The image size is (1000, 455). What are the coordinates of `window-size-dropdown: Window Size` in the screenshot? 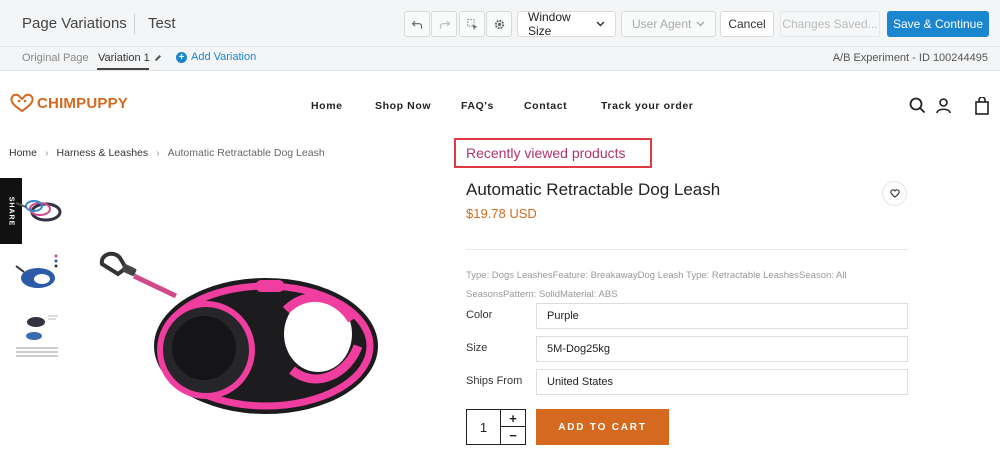 It's located at (566, 24).